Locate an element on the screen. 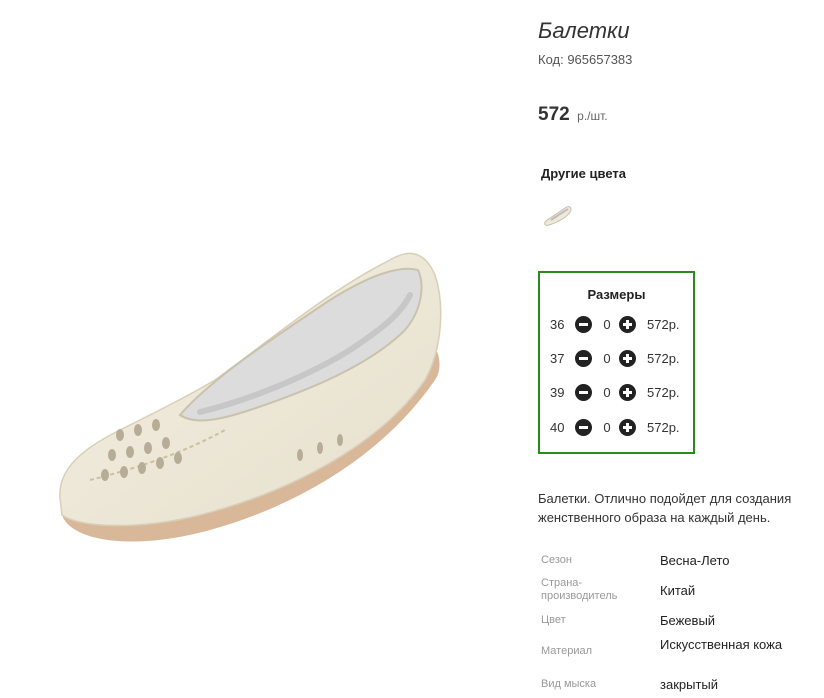 This screenshot has width=824, height=698. product-title: Балетки is located at coordinates (584, 30).